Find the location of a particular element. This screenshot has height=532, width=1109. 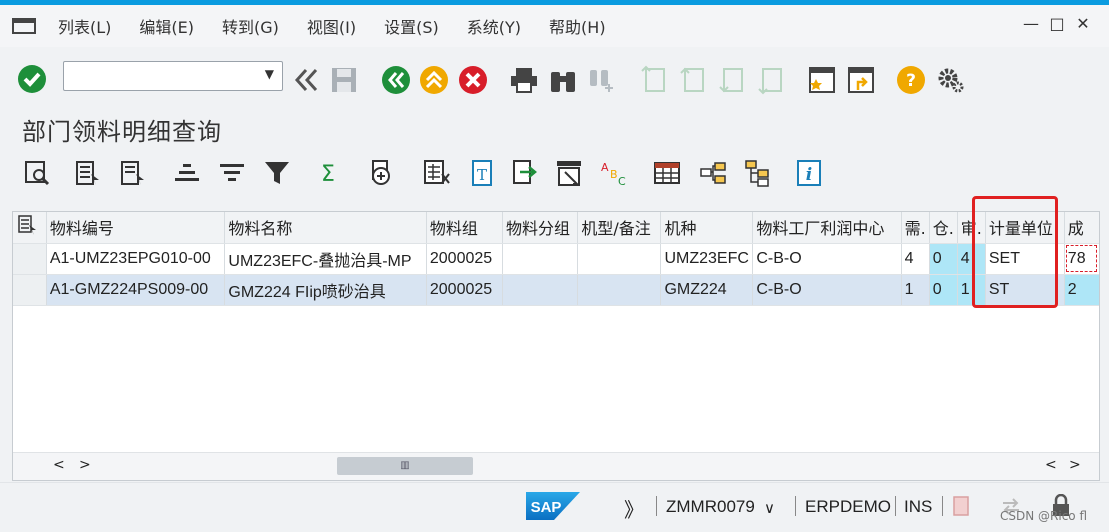

transaction-code: ZMMR0079 is located at coordinates (710, 506).